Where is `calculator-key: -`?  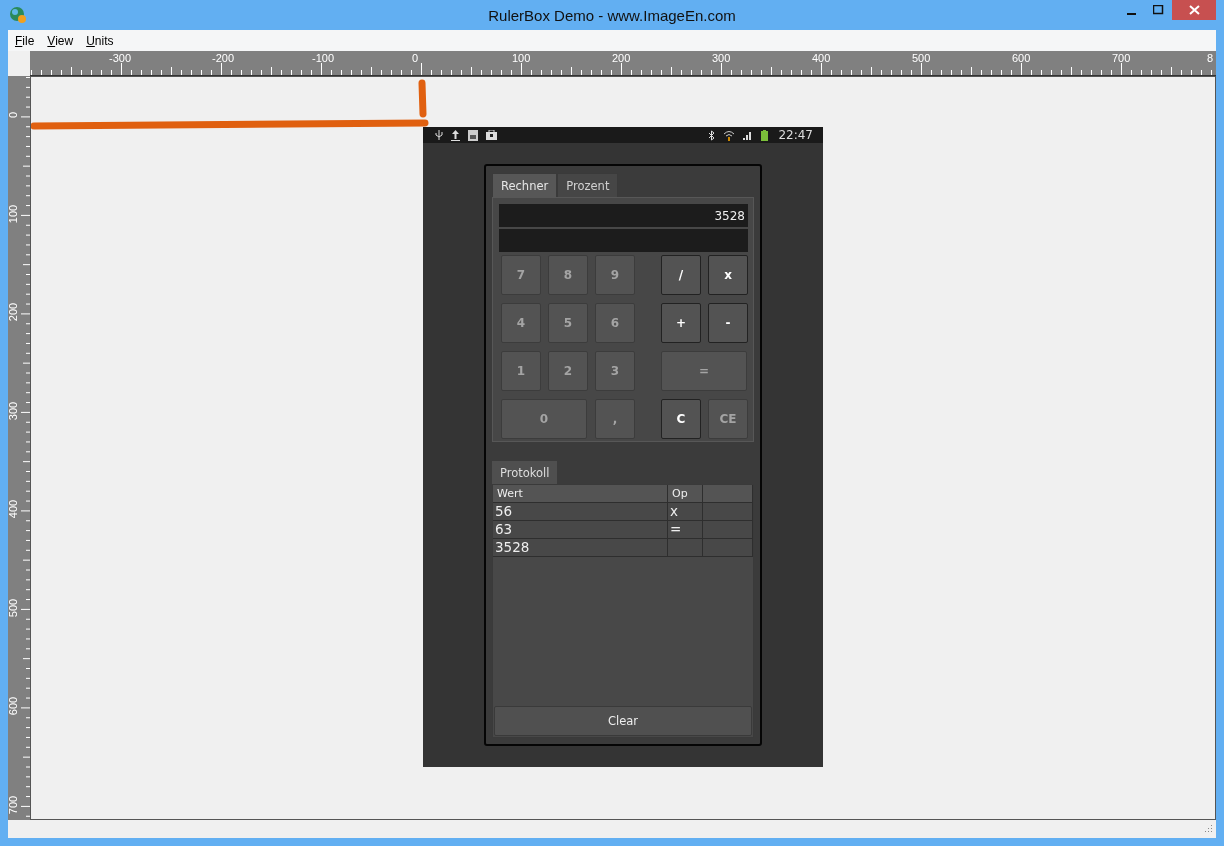 calculator-key: - is located at coordinates (728, 323).